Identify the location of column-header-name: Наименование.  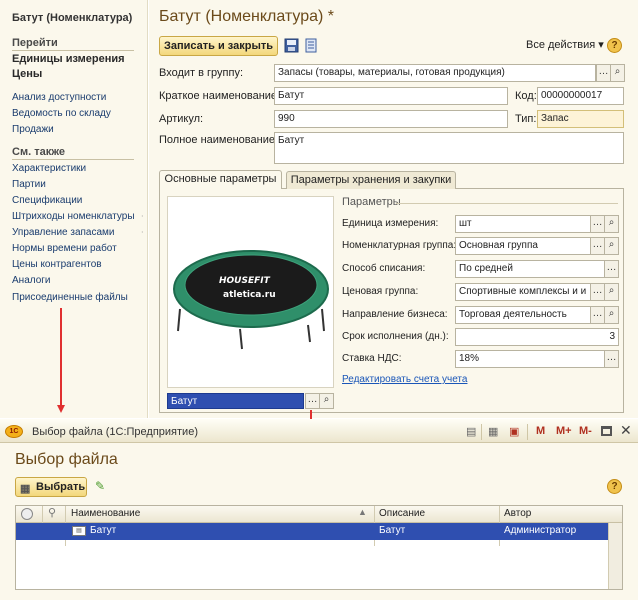
(105, 514).